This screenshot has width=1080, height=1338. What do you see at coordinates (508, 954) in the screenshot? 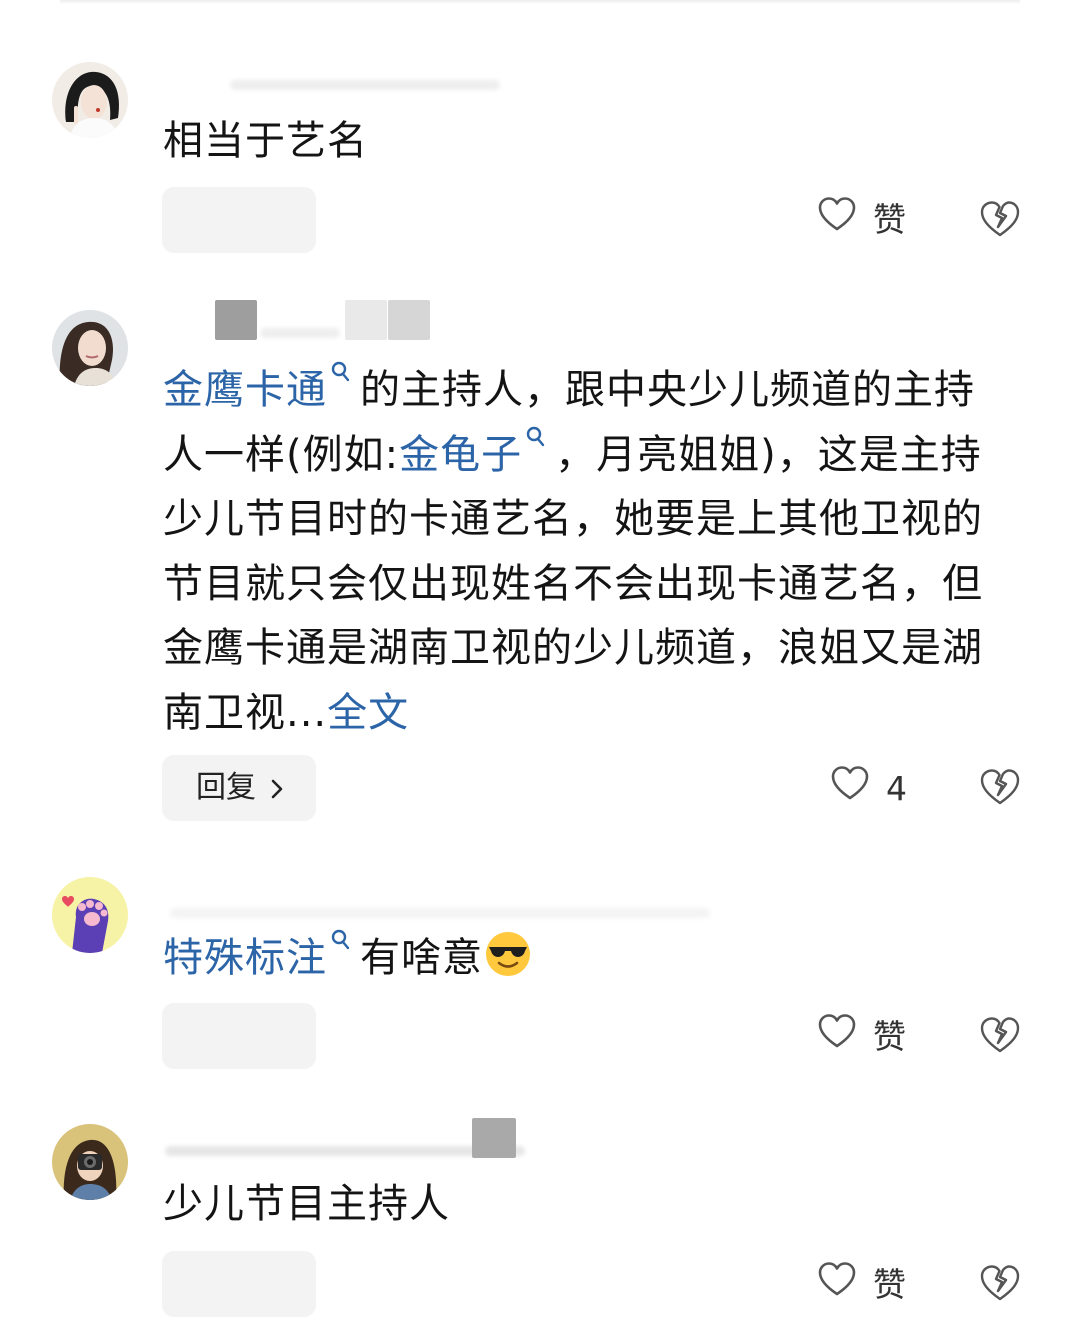
I see `sunglasses-emoji-icon` at bounding box center [508, 954].